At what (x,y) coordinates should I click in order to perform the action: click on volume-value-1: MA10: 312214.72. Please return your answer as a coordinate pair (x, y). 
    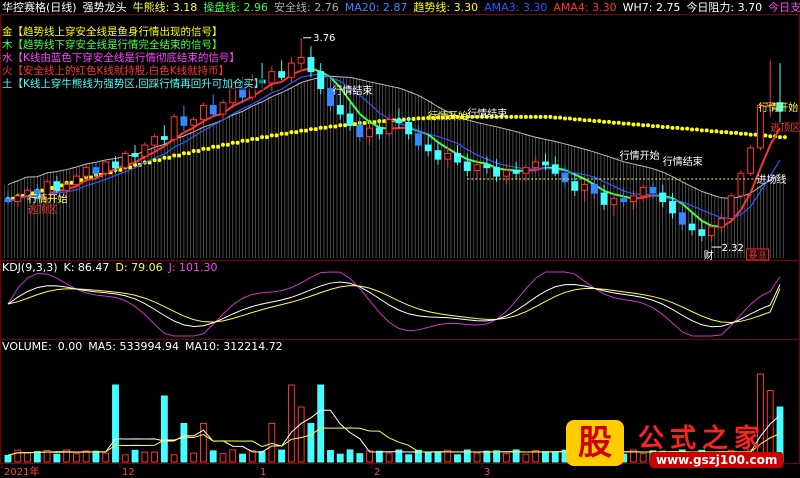
    Looking at the image, I should click on (233, 346).